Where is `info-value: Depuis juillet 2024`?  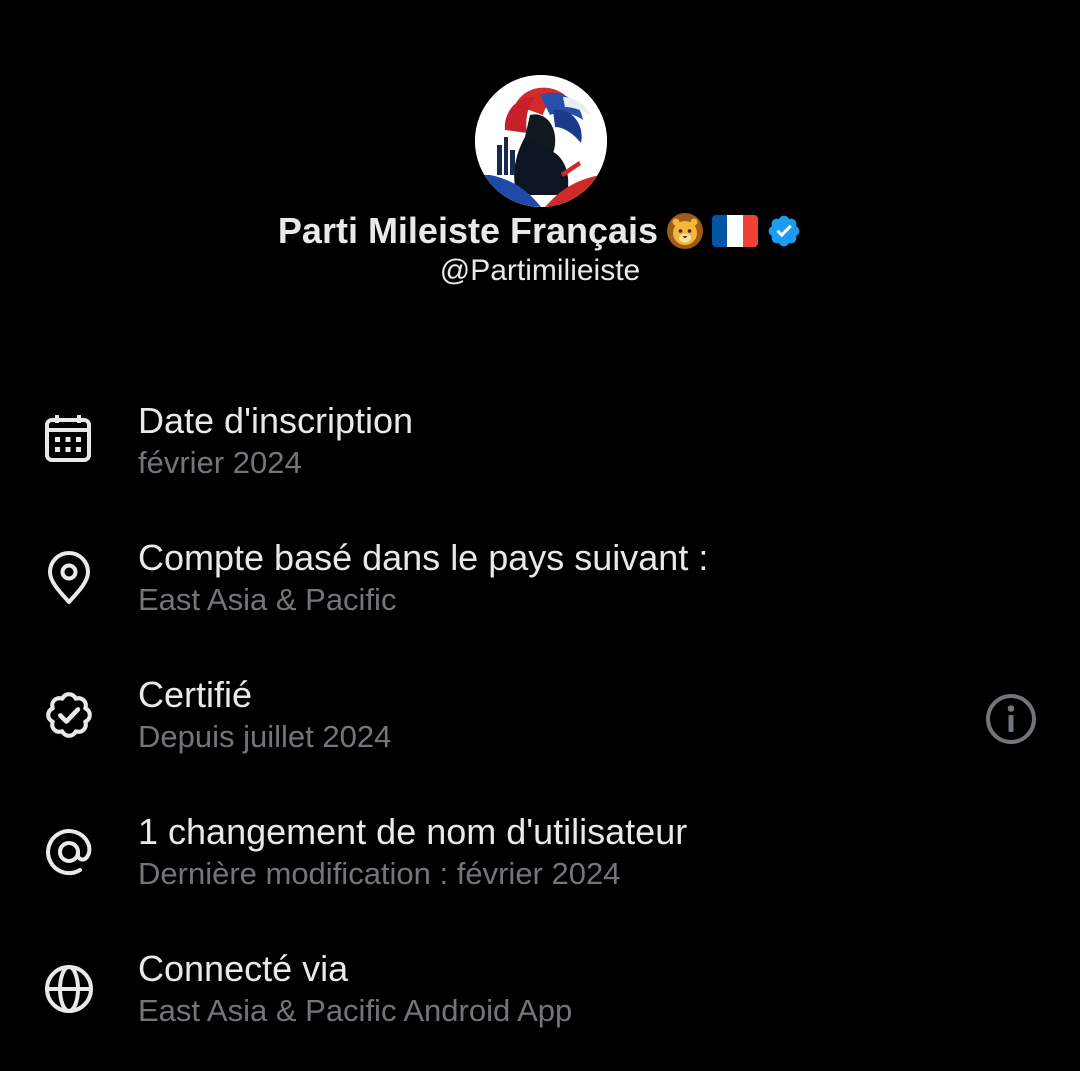
info-value: Depuis juillet 2024 is located at coordinates (265, 736).